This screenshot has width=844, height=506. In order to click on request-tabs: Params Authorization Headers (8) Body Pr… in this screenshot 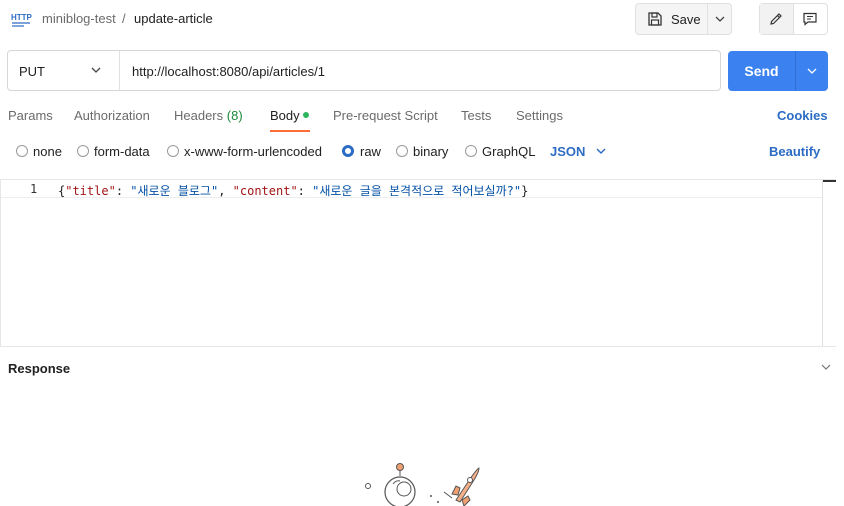, I will do `click(422, 117)`.